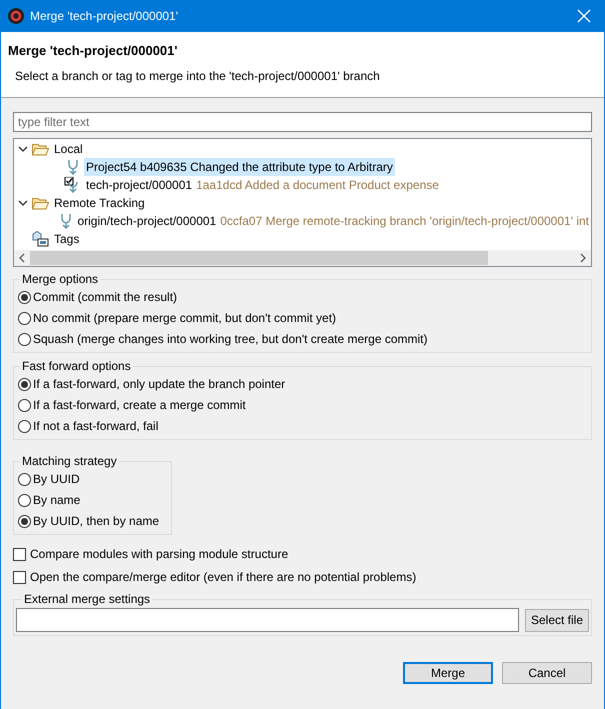 The width and height of the screenshot is (605, 709). I want to click on group-title: Matching strategy, so click(69, 461).